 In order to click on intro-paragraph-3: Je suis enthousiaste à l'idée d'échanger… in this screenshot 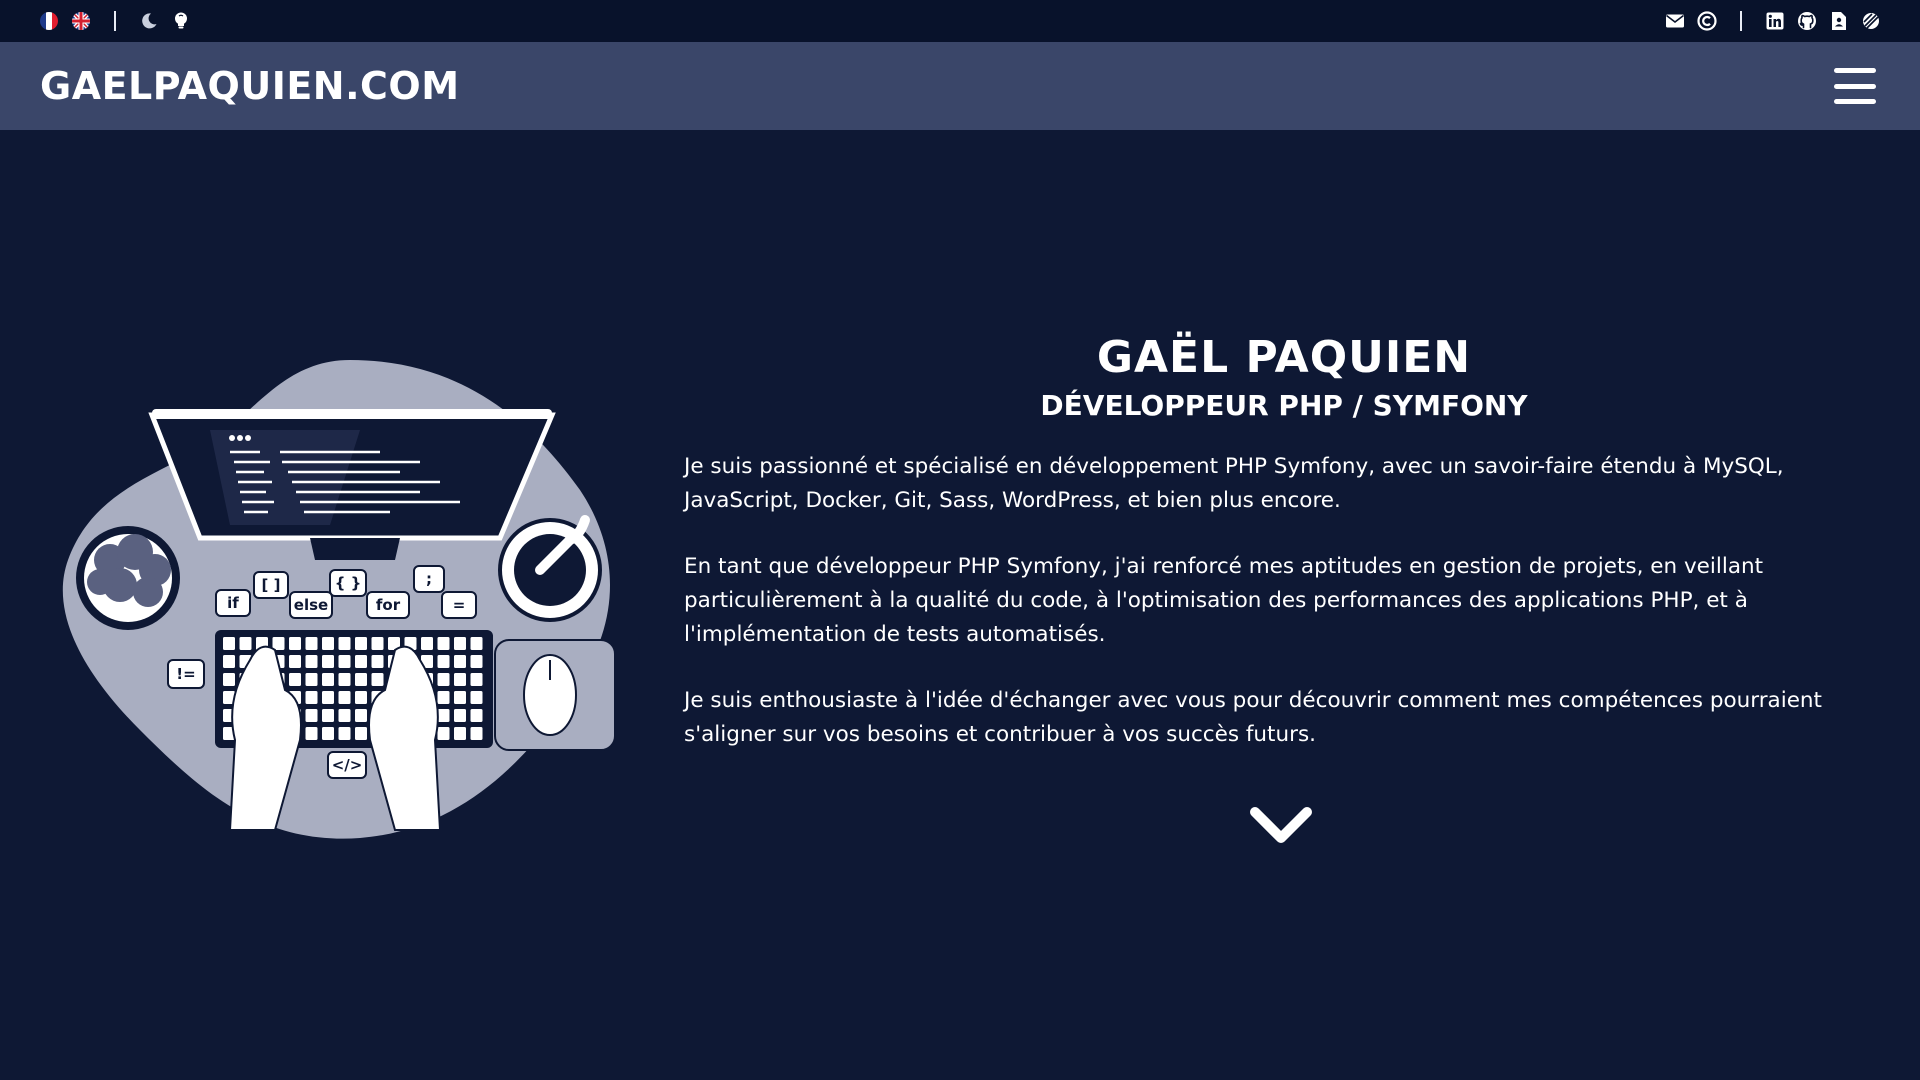, I will do `click(1253, 717)`.